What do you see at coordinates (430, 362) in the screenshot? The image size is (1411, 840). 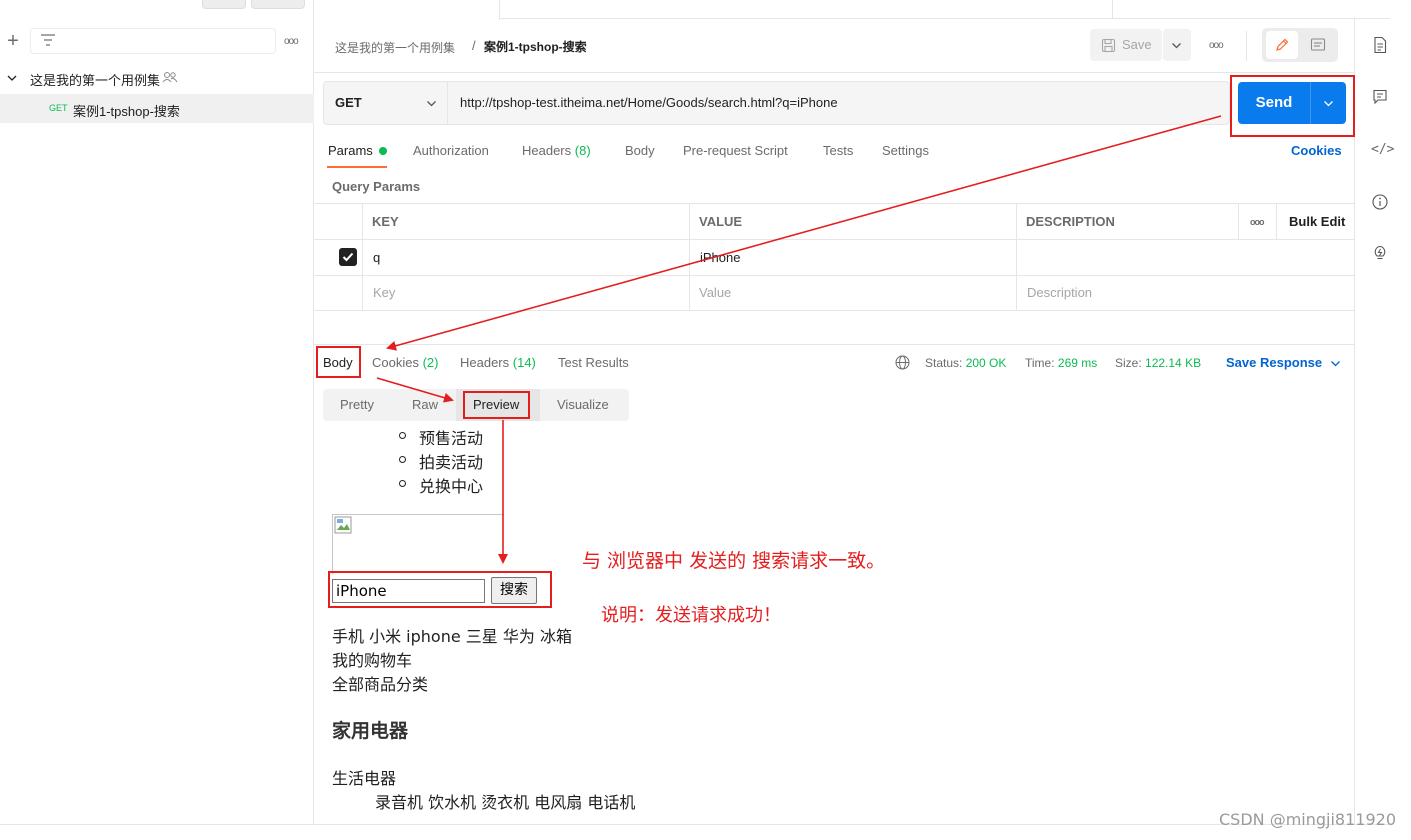 I see `response-tab-cookies-count: (2)` at bounding box center [430, 362].